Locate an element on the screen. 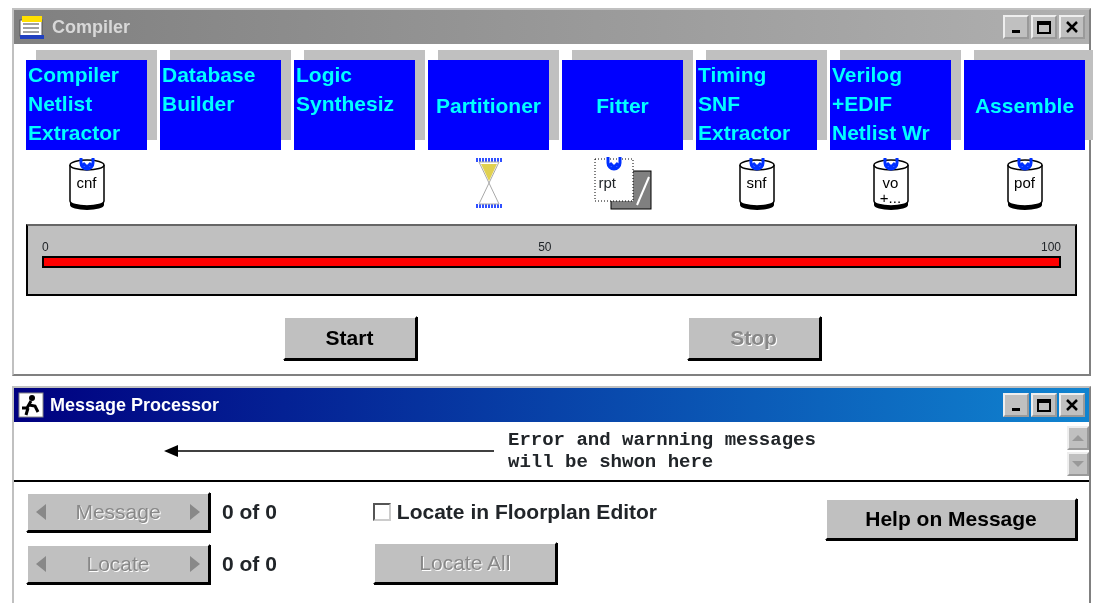 Image resolution: width=1093 pixels, height=603 pixels. stage-block: Database Builder is located at coordinates (220, 105).